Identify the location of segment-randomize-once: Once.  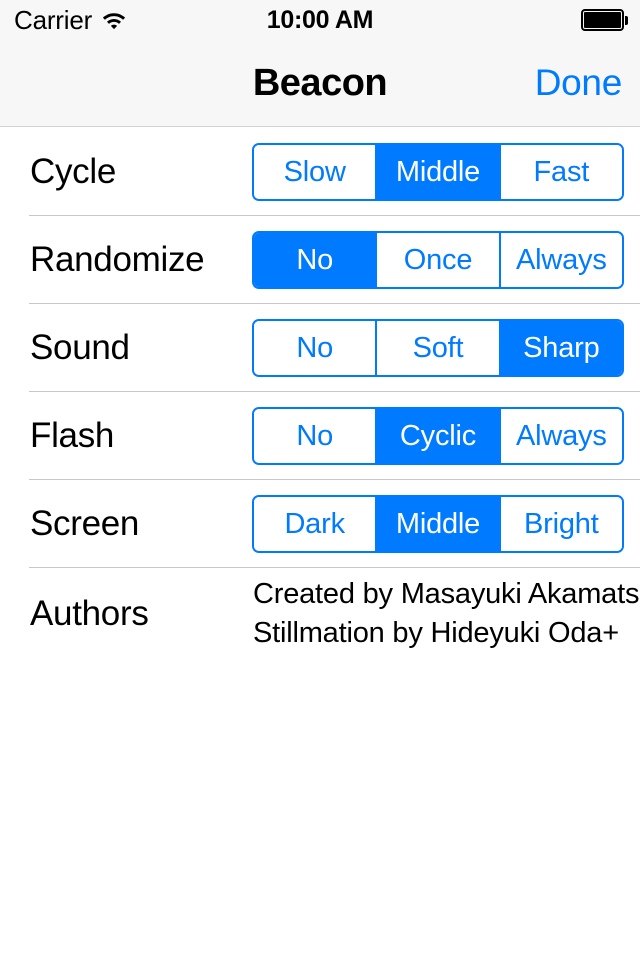
(437, 260).